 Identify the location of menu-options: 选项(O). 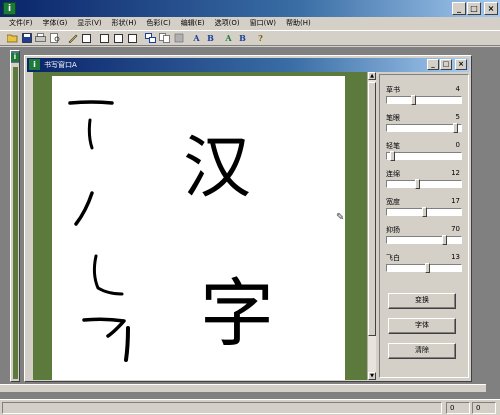
(227, 23).